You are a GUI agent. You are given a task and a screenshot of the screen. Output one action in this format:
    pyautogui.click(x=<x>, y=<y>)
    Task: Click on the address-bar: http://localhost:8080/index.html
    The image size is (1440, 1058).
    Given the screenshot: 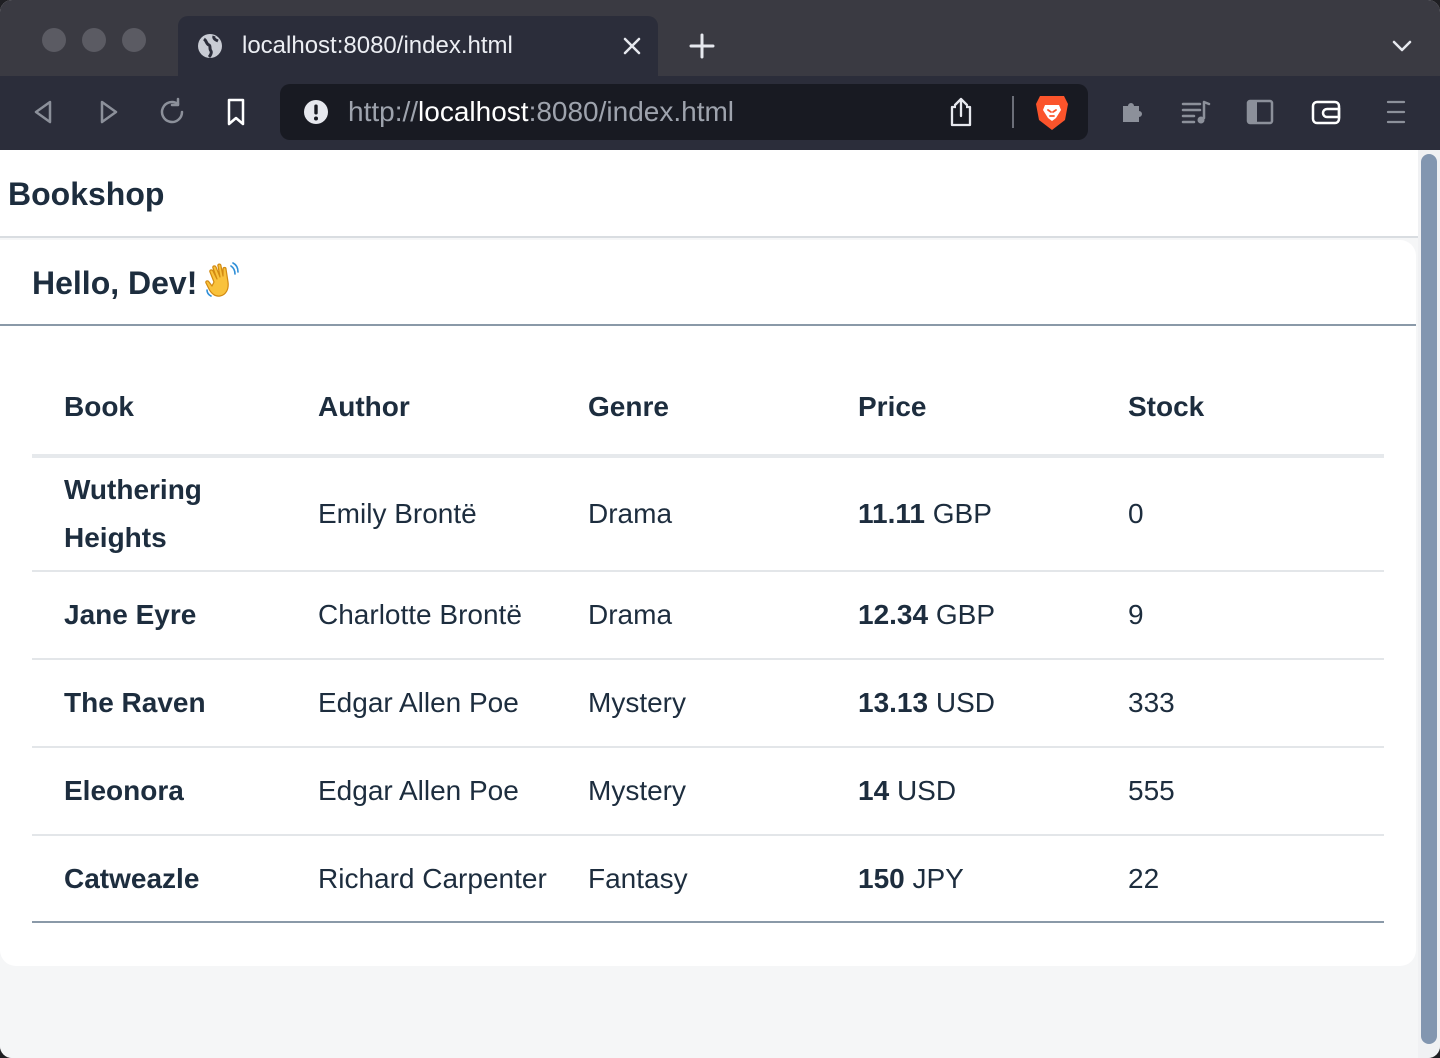 What is the action you would take?
    pyautogui.click(x=684, y=112)
    